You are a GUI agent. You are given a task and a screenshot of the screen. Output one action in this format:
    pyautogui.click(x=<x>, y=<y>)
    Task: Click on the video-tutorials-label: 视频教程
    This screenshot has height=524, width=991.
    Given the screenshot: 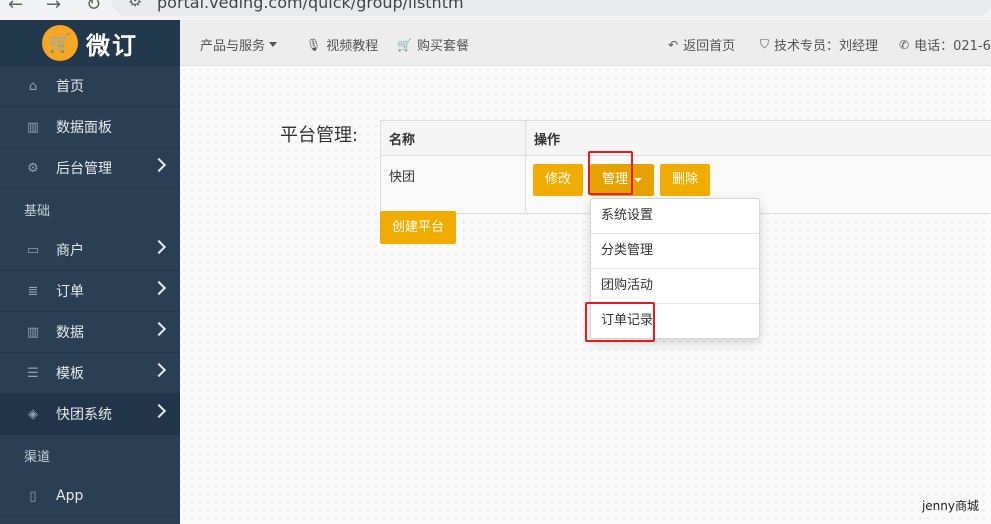 What is the action you would take?
    pyautogui.click(x=352, y=46)
    